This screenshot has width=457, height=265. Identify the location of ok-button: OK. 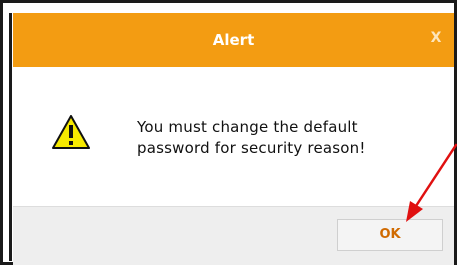
(390, 235).